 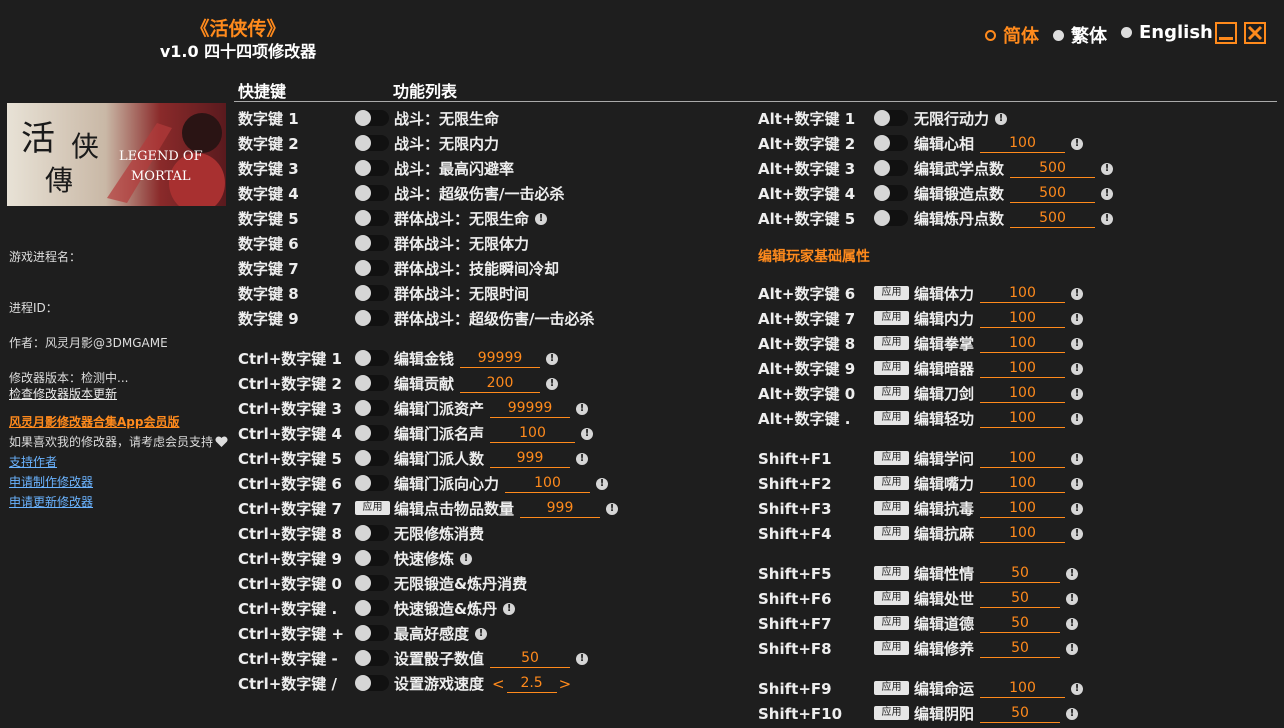 I want to click on value-input: 2.5, so click(x=531, y=684).